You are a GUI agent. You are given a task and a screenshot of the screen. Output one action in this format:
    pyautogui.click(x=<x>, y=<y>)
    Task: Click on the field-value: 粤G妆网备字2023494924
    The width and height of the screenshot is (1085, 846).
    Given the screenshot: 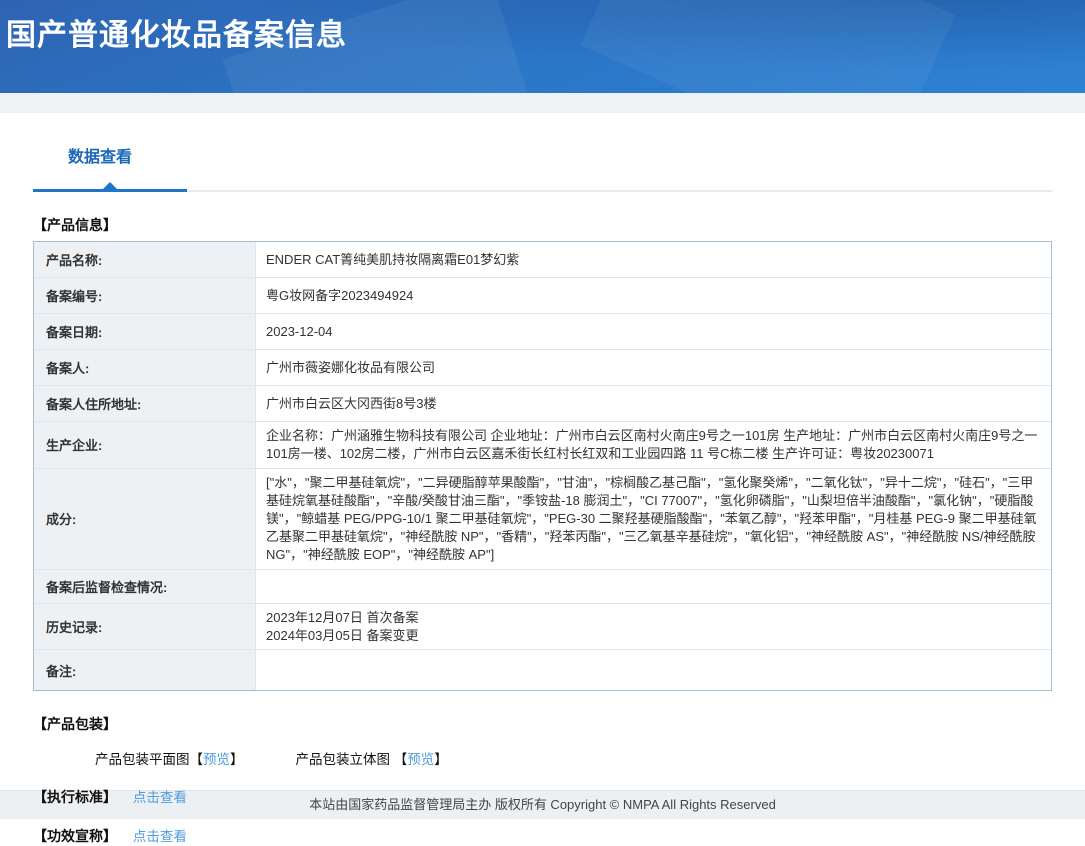 What is the action you would take?
    pyautogui.click(x=653, y=296)
    